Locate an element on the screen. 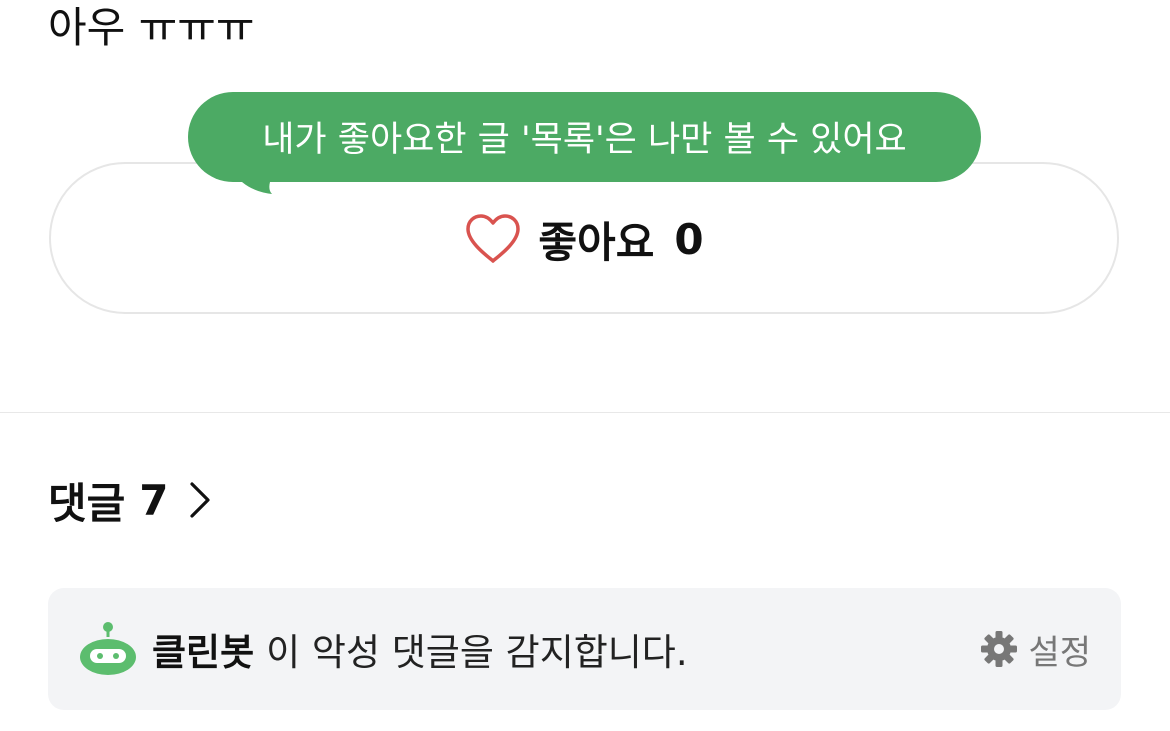 The height and width of the screenshot is (731, 1170). comments-link: 댓글 7 is located at coordinates (130, 500).